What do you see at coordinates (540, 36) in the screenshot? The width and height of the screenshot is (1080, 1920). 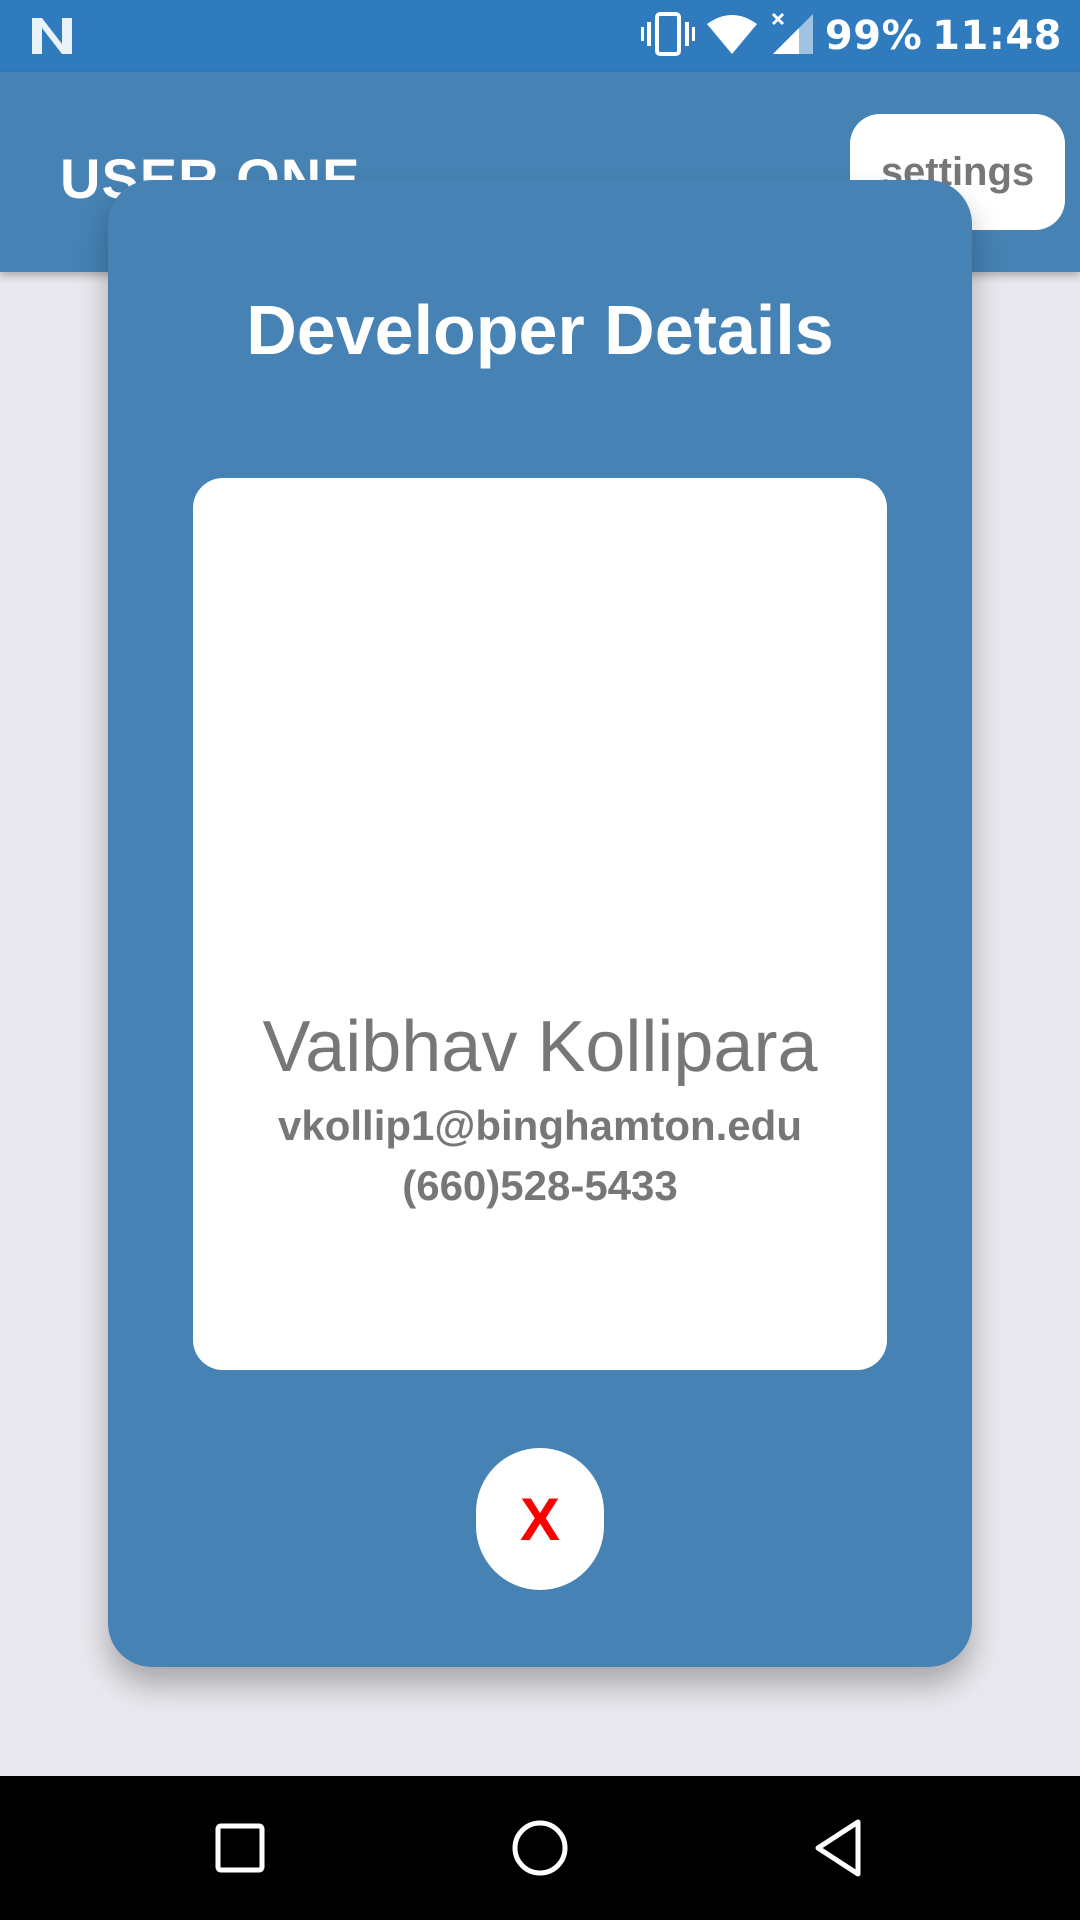 I see `status-bar: 99% 11:48` at bounding box center [540, 36].